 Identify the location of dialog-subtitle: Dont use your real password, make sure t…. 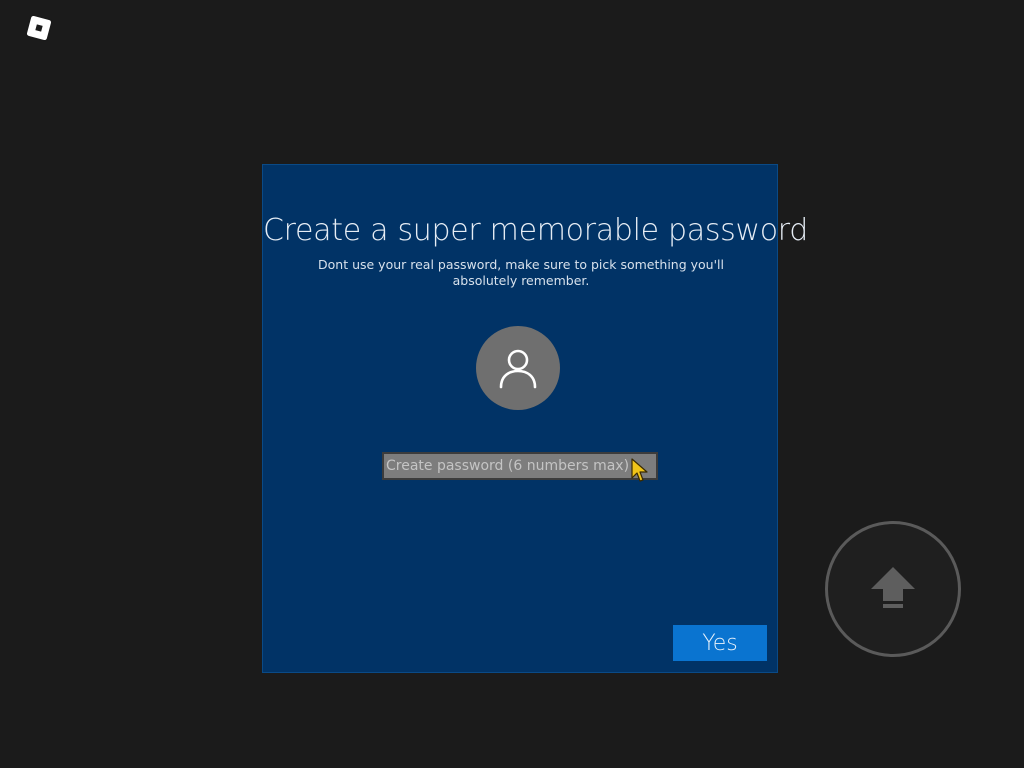
(521, 272).